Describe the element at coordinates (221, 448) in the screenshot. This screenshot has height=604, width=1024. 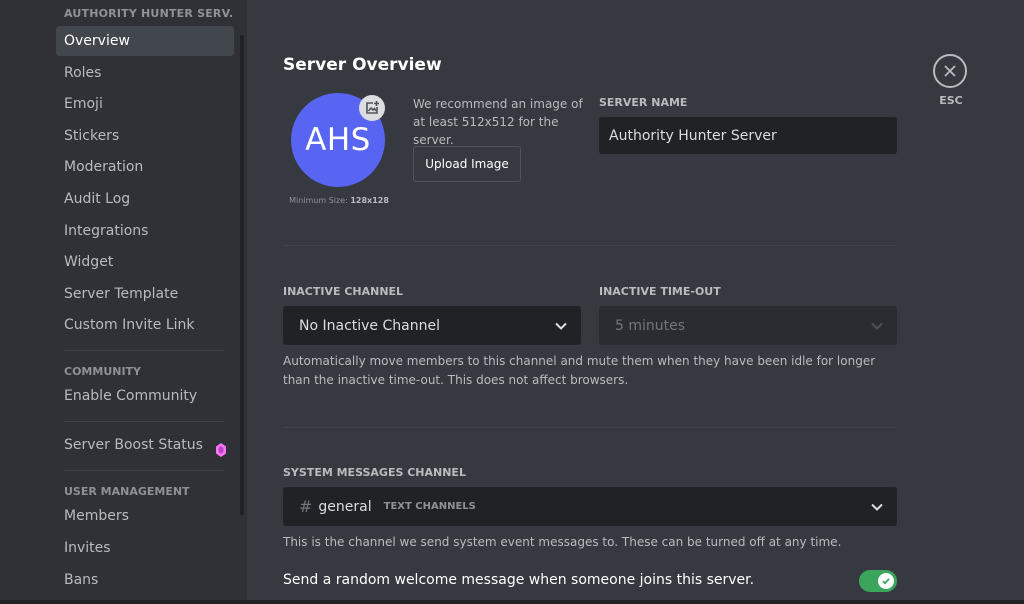
I see `boost-gem-icon` at that location.